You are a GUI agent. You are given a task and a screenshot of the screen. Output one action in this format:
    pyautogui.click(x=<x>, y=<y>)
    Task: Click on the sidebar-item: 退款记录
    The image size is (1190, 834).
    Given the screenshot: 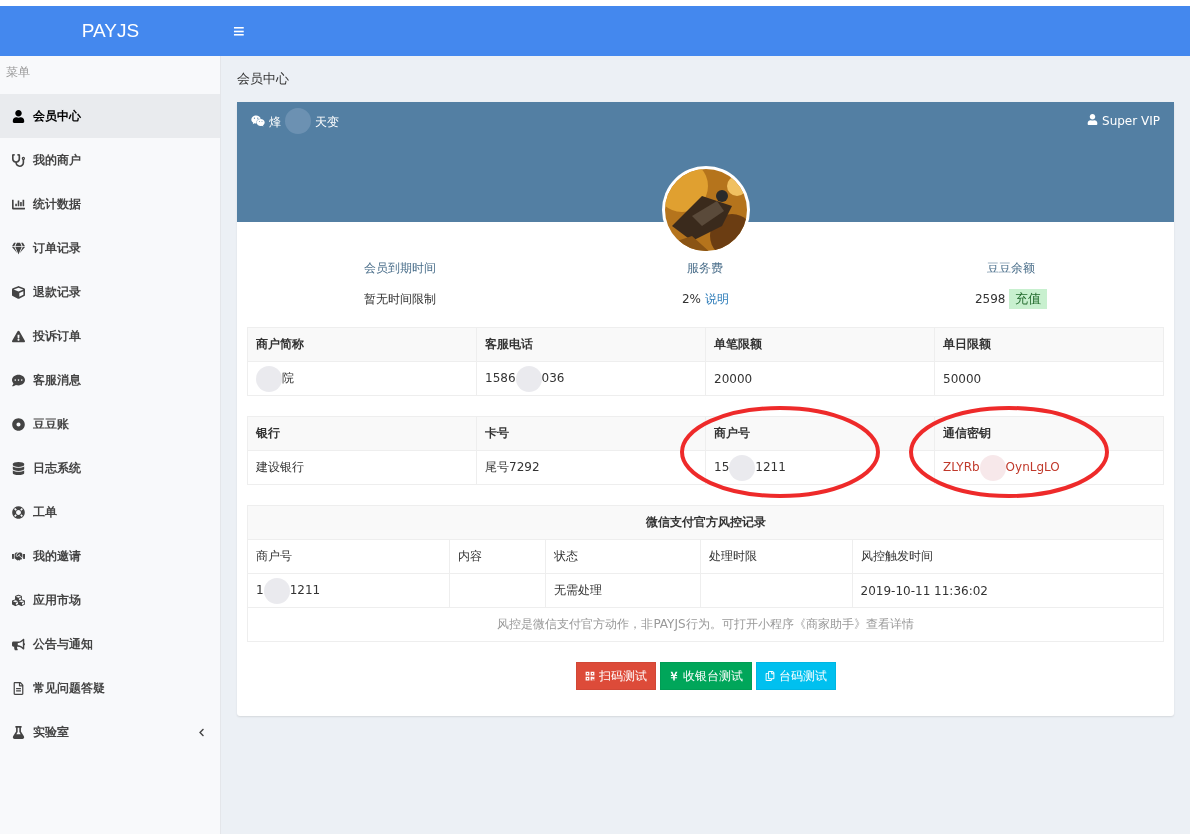 What is the action you would take?
    pyautogui.click(x=110, y=292)
    